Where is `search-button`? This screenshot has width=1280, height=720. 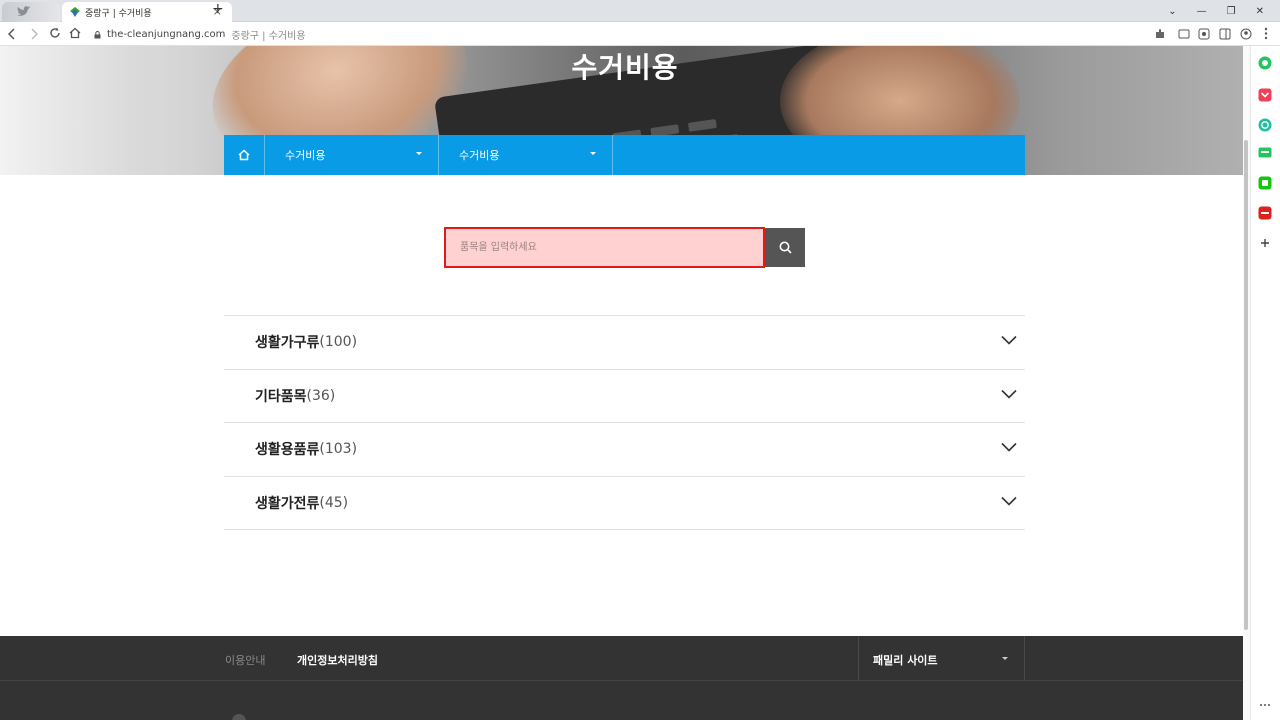
search-button is located at coordinates (785, 247).